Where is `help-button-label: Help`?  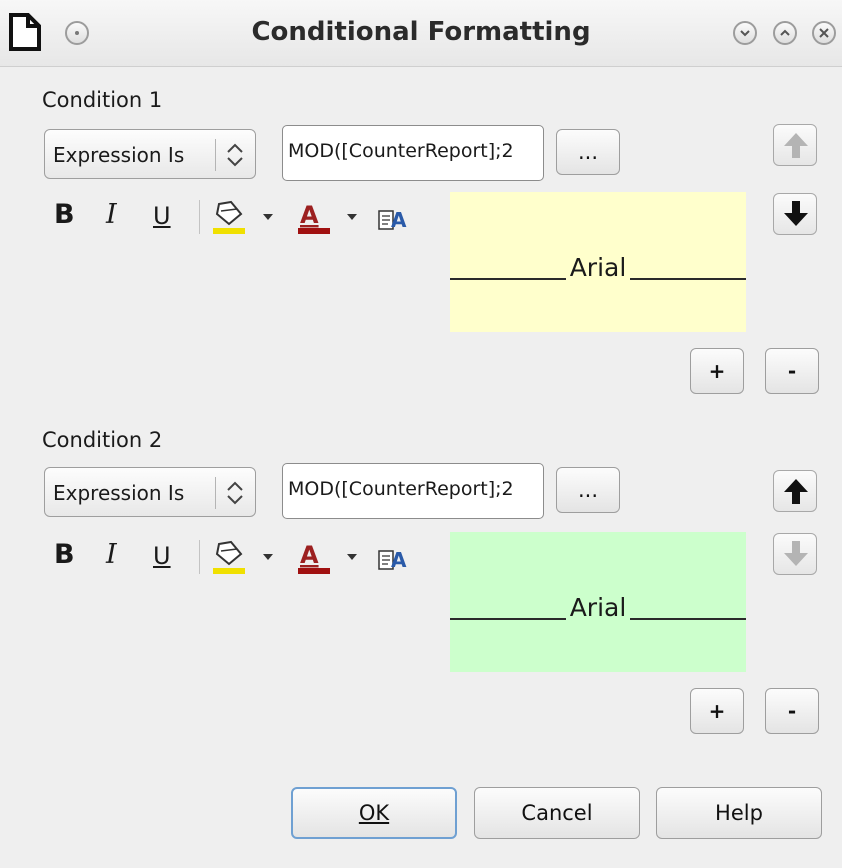
help-button-label: Help is located at coordinates (739, 813).